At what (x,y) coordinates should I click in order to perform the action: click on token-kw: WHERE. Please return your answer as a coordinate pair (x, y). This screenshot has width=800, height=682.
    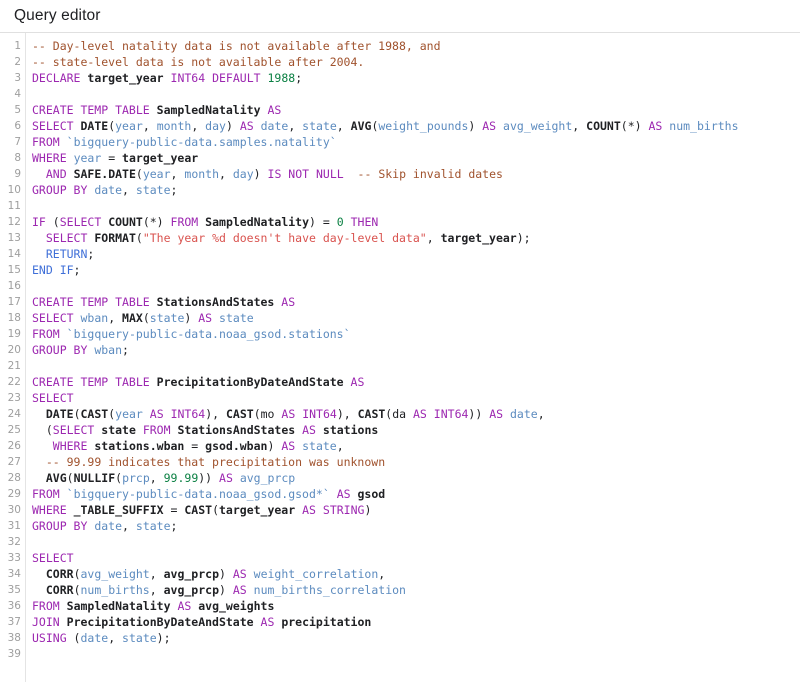
    Looking at the image, I should click on (70, 446).